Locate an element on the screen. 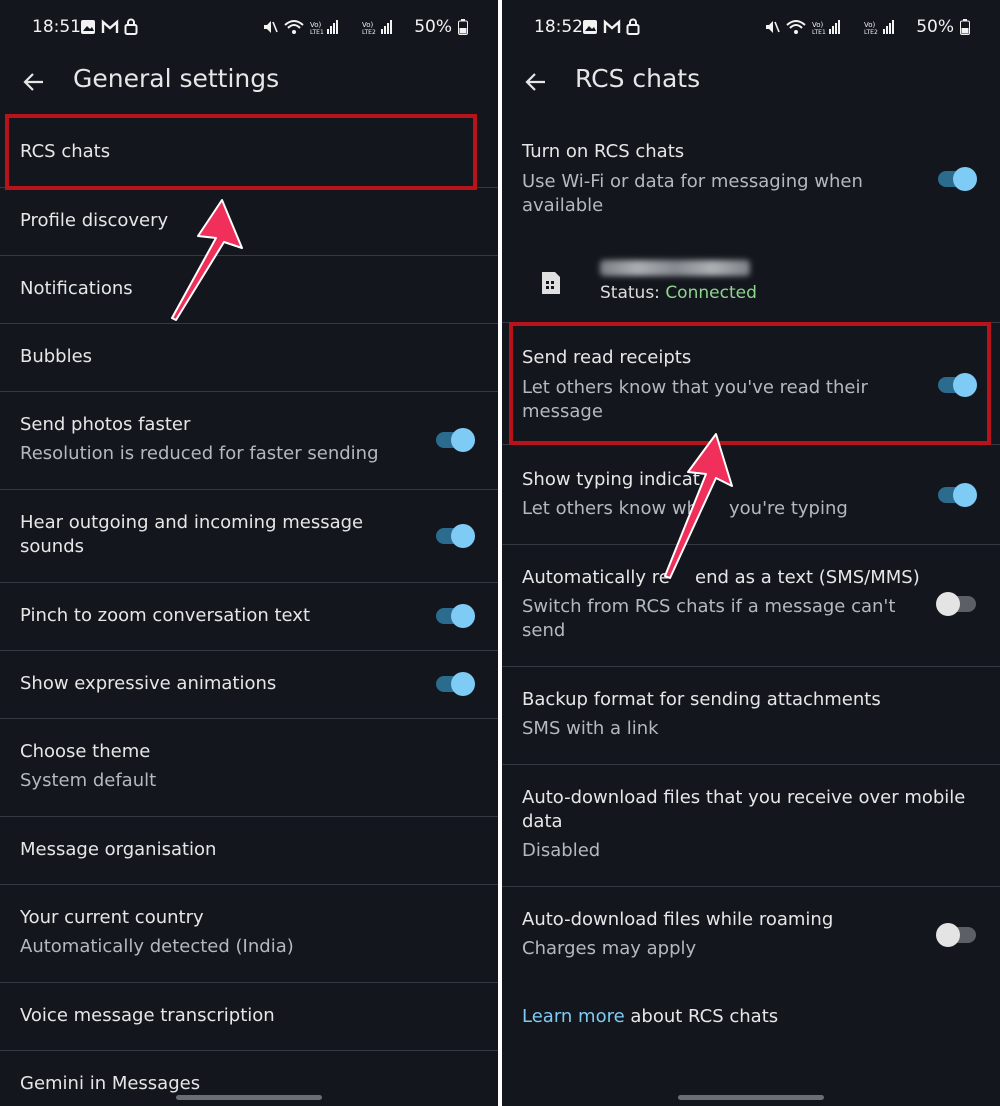 This screenshot has width=1000, height=1106. settings-item-expressive-animations: Show expressive animations is located at coordinates (249, 685).